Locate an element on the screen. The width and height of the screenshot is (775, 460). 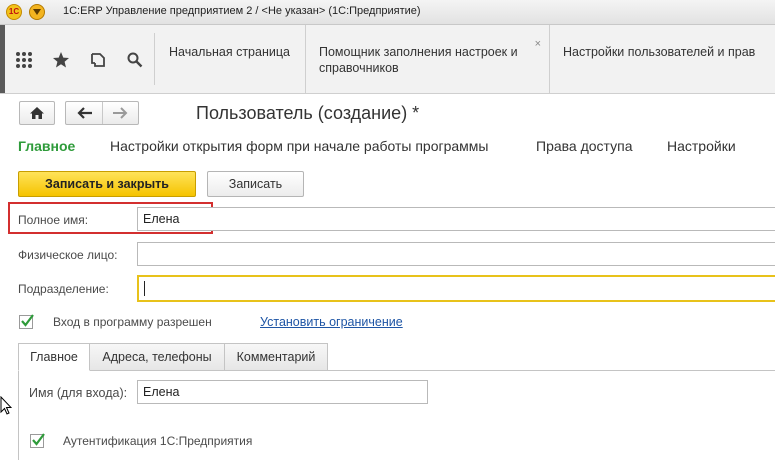
history-navigation is located at coordinates (102, 113).